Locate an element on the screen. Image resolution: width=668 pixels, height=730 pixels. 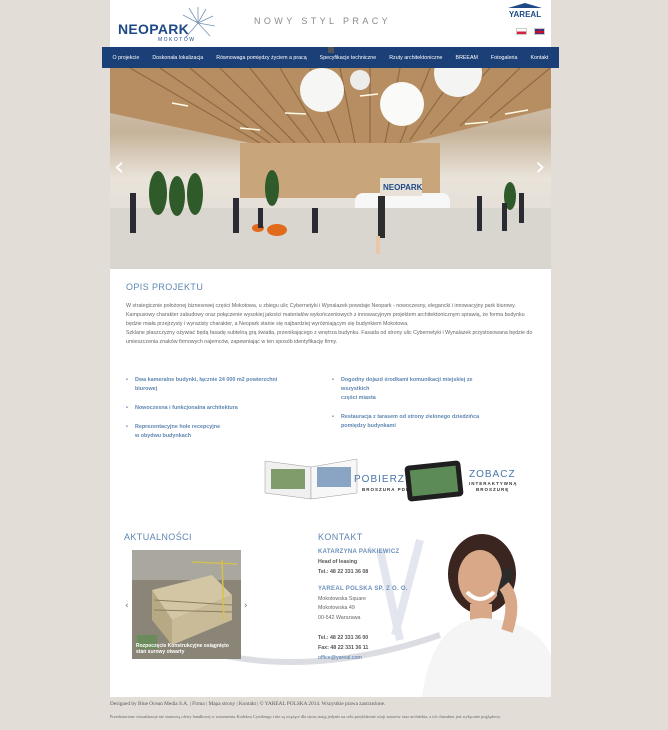
contact-woman-photo is located at coordinates (481, 611).